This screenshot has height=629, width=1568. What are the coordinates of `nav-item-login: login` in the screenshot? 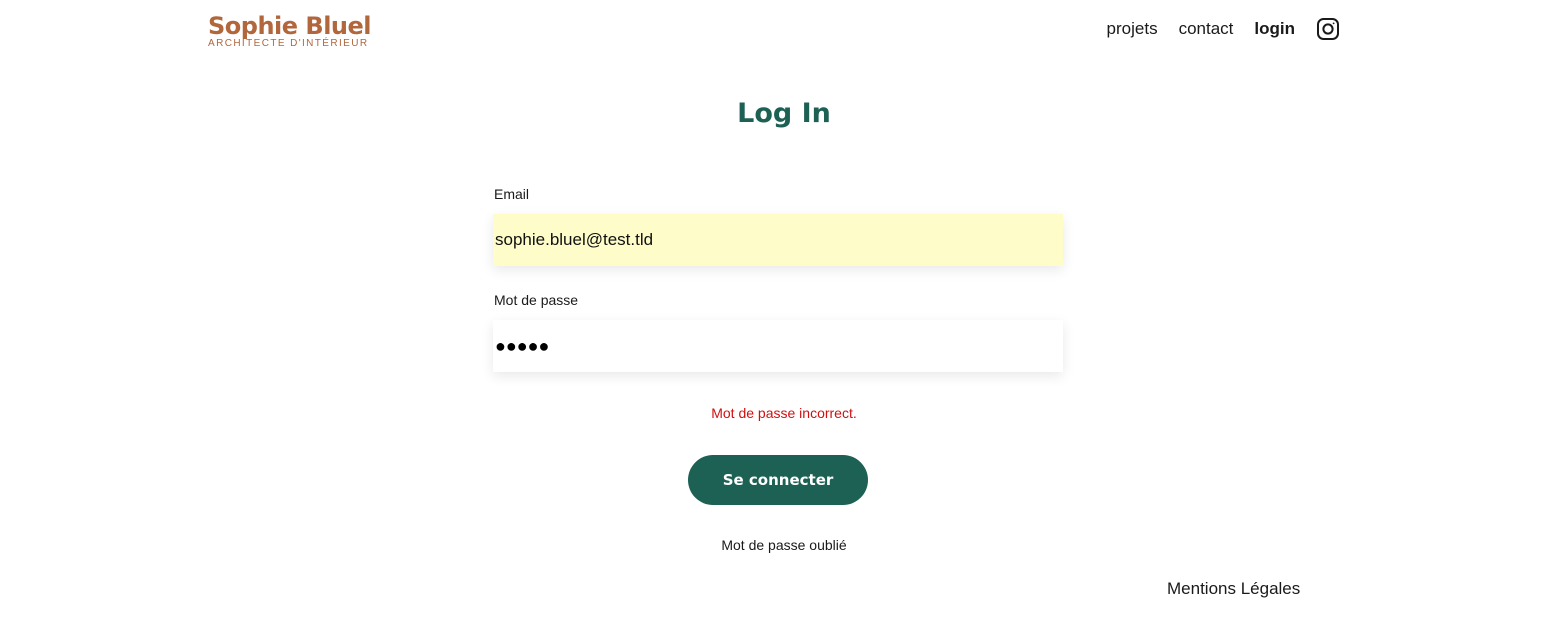 It's located at (1274, 29).